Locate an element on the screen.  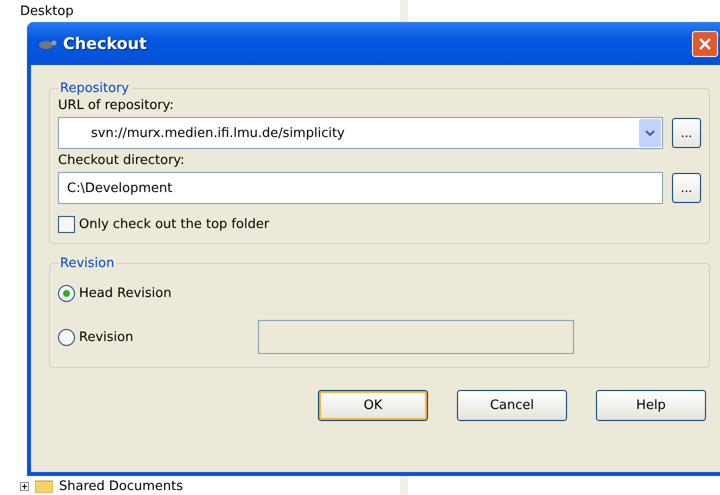
radio-label: Head Revision is located at coordinates (125, 293).